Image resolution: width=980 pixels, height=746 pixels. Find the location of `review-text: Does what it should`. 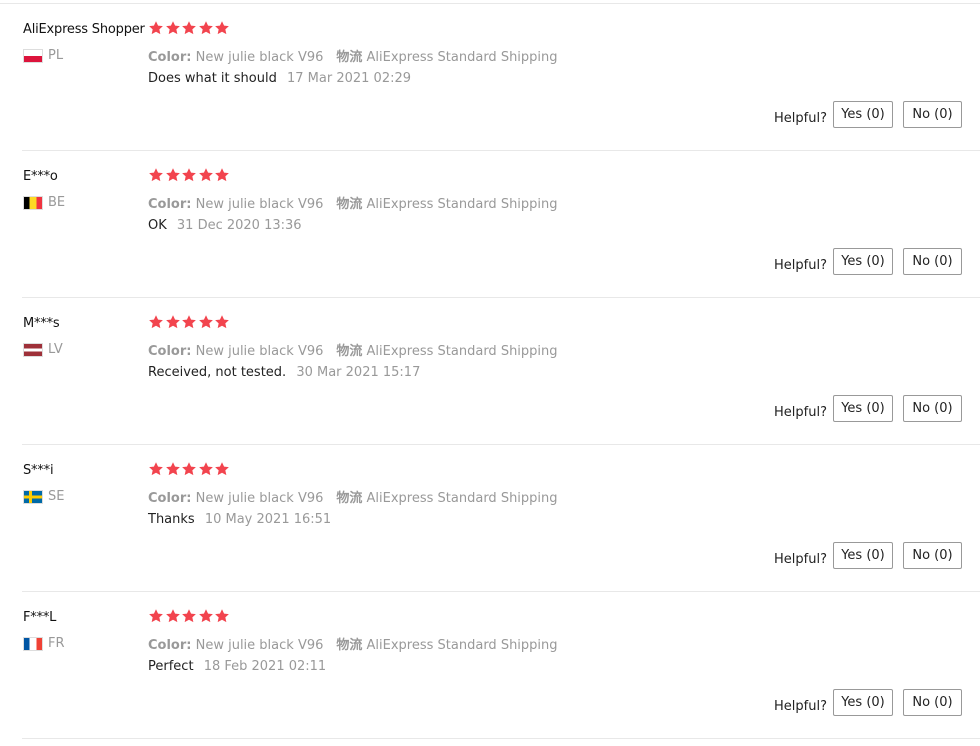

review-text: Does what it should is located at coordinates (212, 78).